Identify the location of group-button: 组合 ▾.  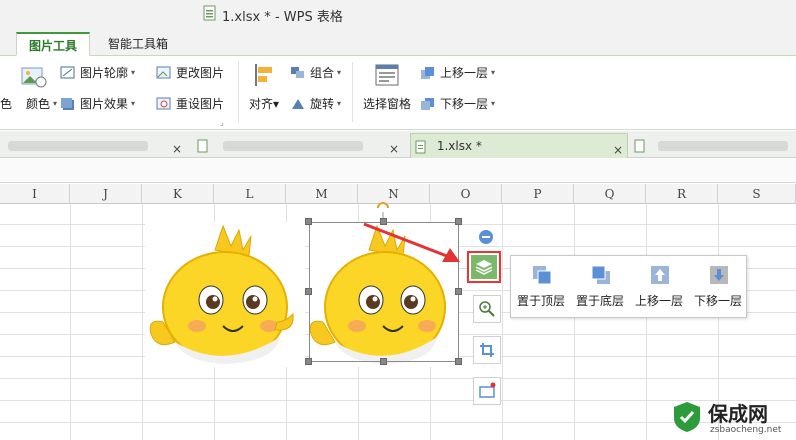
(315, 73).